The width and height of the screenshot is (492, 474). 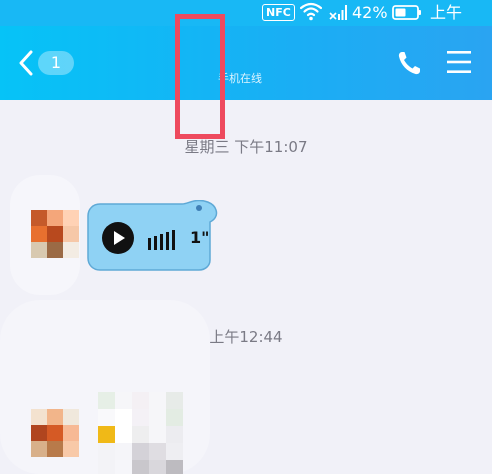 I want to click on wifi-icon, so click(x=311, y=11).